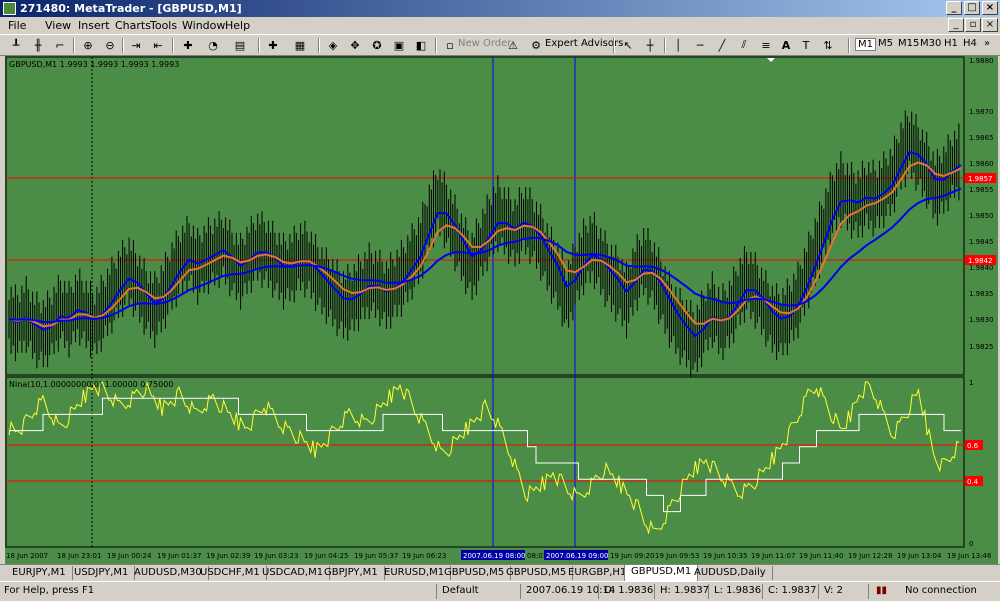 The height and width of the screenshot is (601, 1000). Describe the element at coordinates (773, 556) in the screenshot. I see `time-label: 19 Jun 11:07` at that location.